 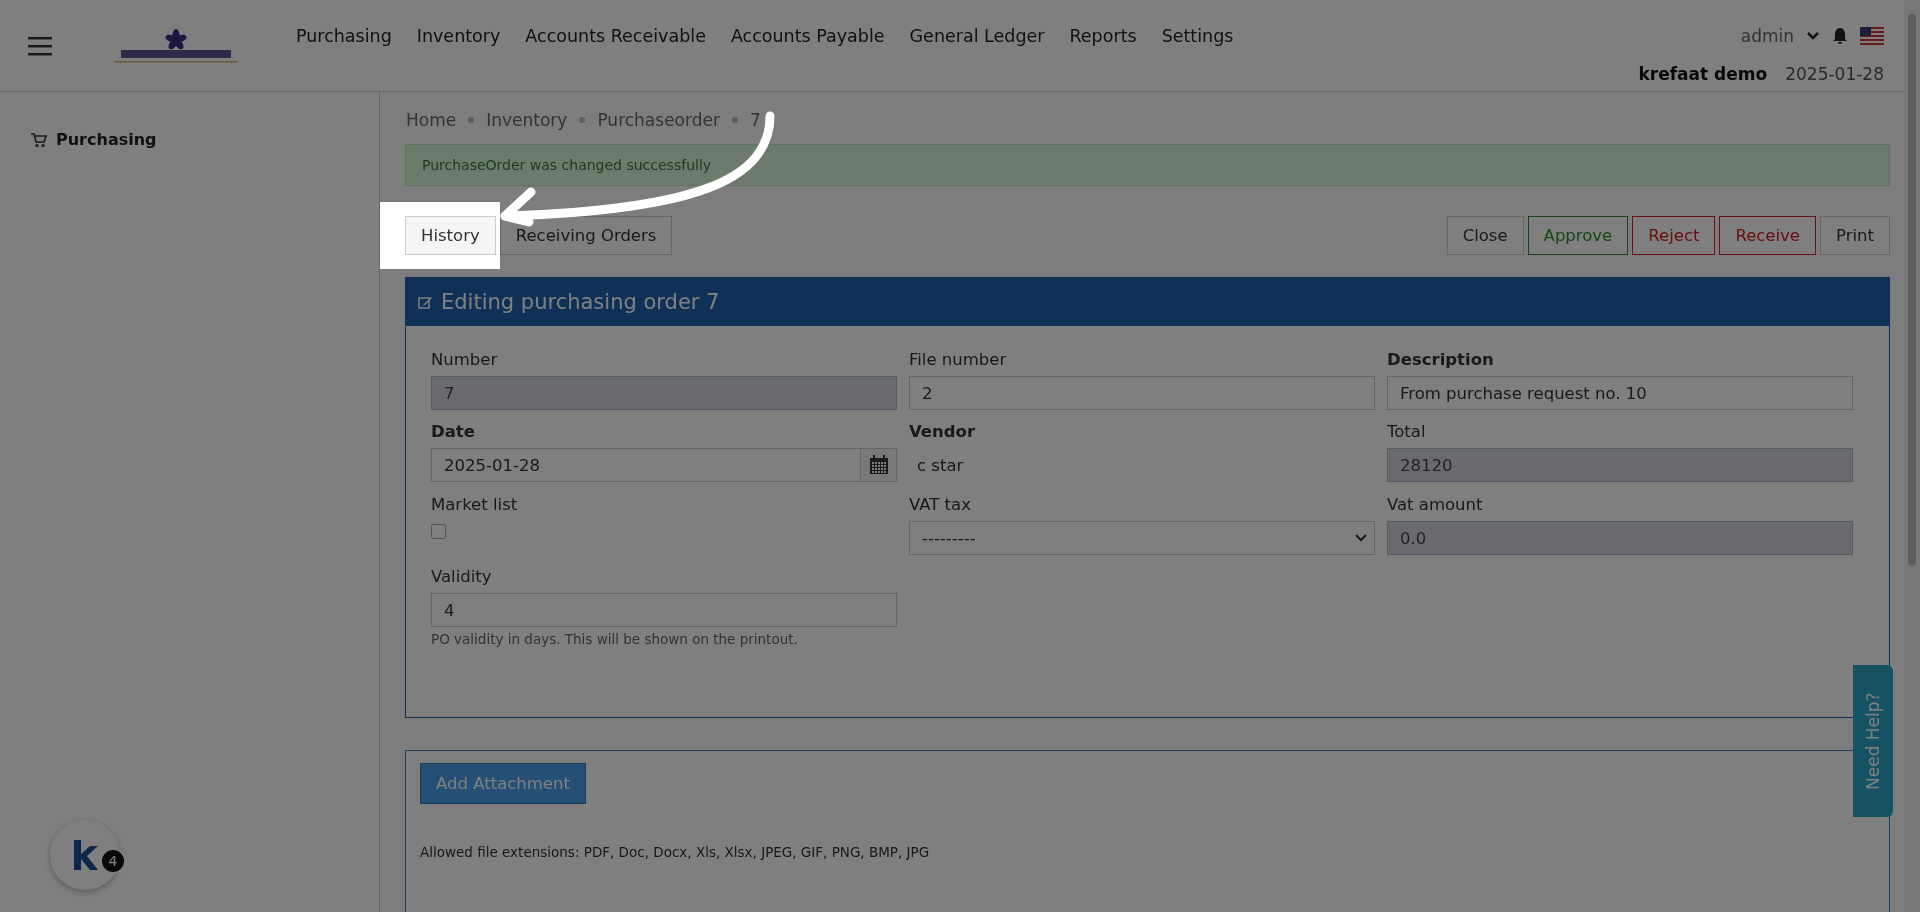 What do you see at coordinates (425, 302) in the screenshot?
I see `edit-icon` at bounding box center [425, 302].